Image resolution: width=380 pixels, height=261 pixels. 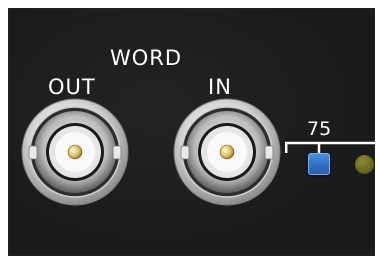 I want to click on word-label: WORD, so click(x=146, y=58).